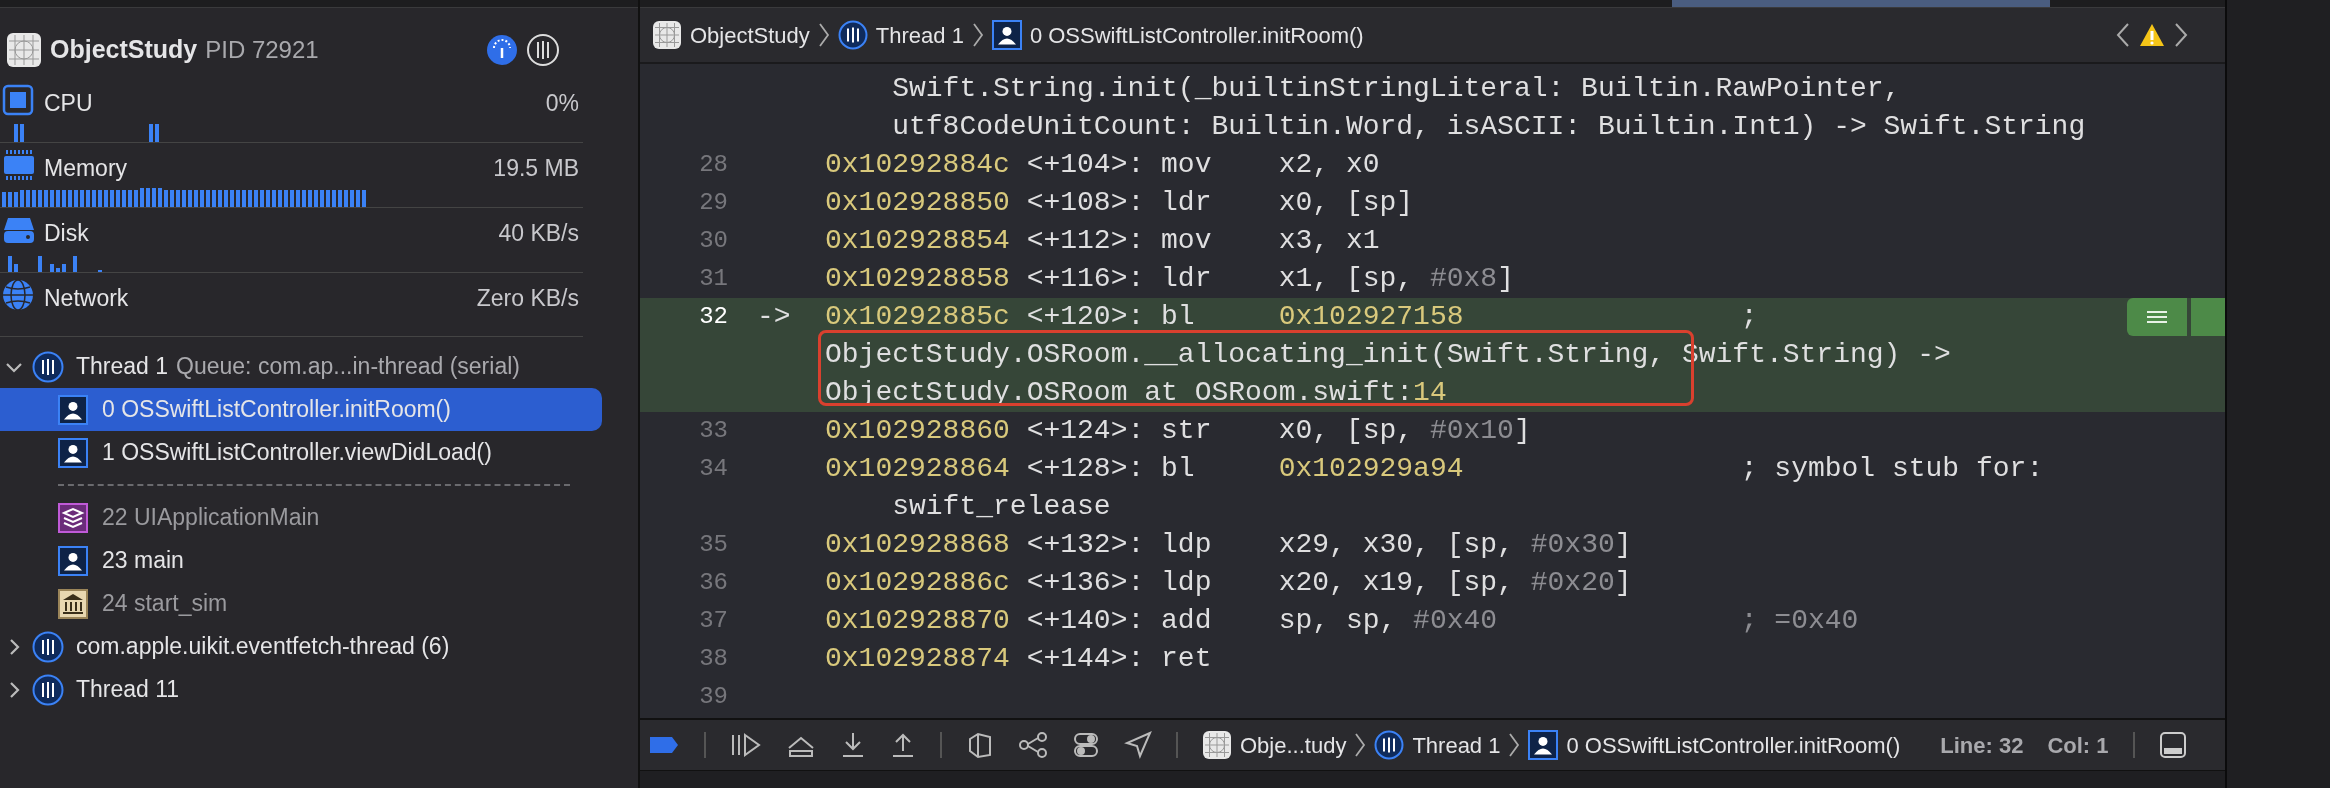 The width and height of the screenshot is (2330, 788). Describe the element at coordinates (2123, 35) in the screenshot. I see `chevron-left-icon` at that location.